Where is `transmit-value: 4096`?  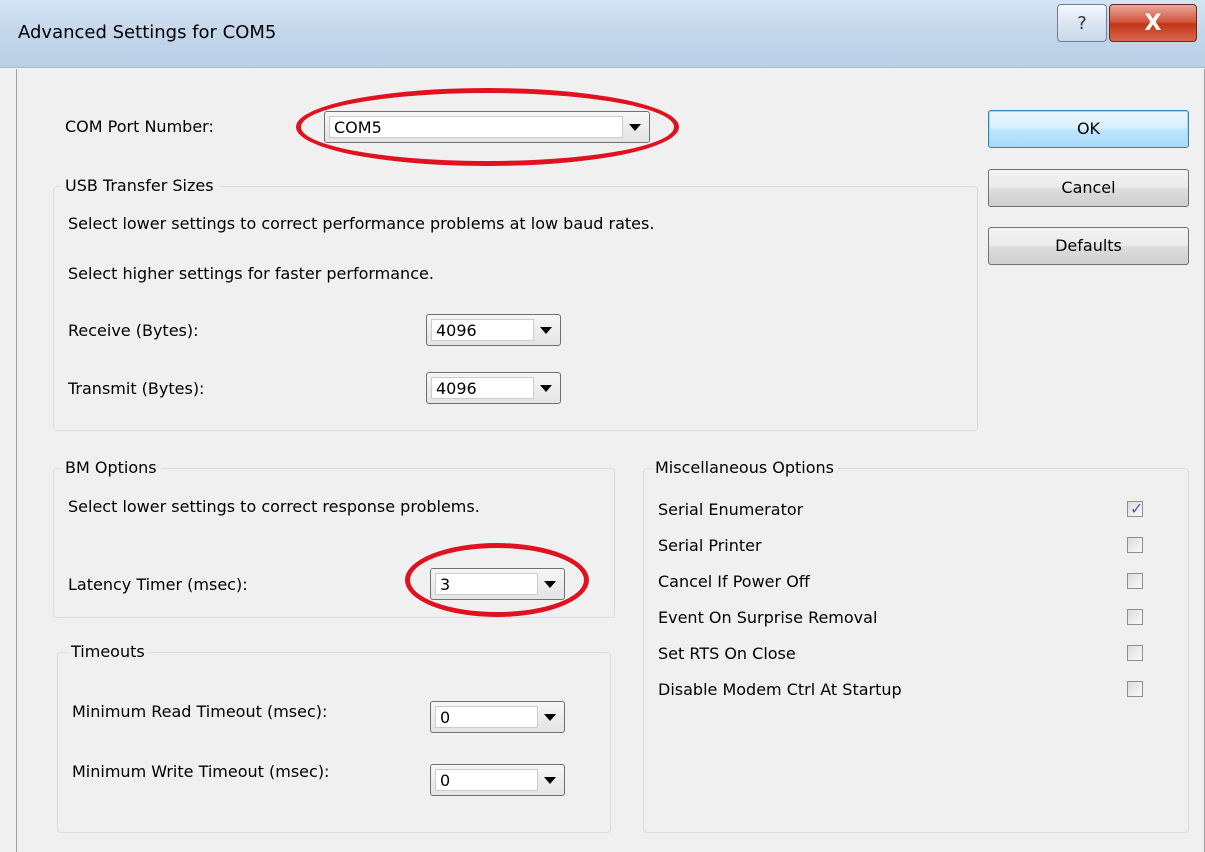 transmit-value: 4096 is located at coordinates (482, 388).